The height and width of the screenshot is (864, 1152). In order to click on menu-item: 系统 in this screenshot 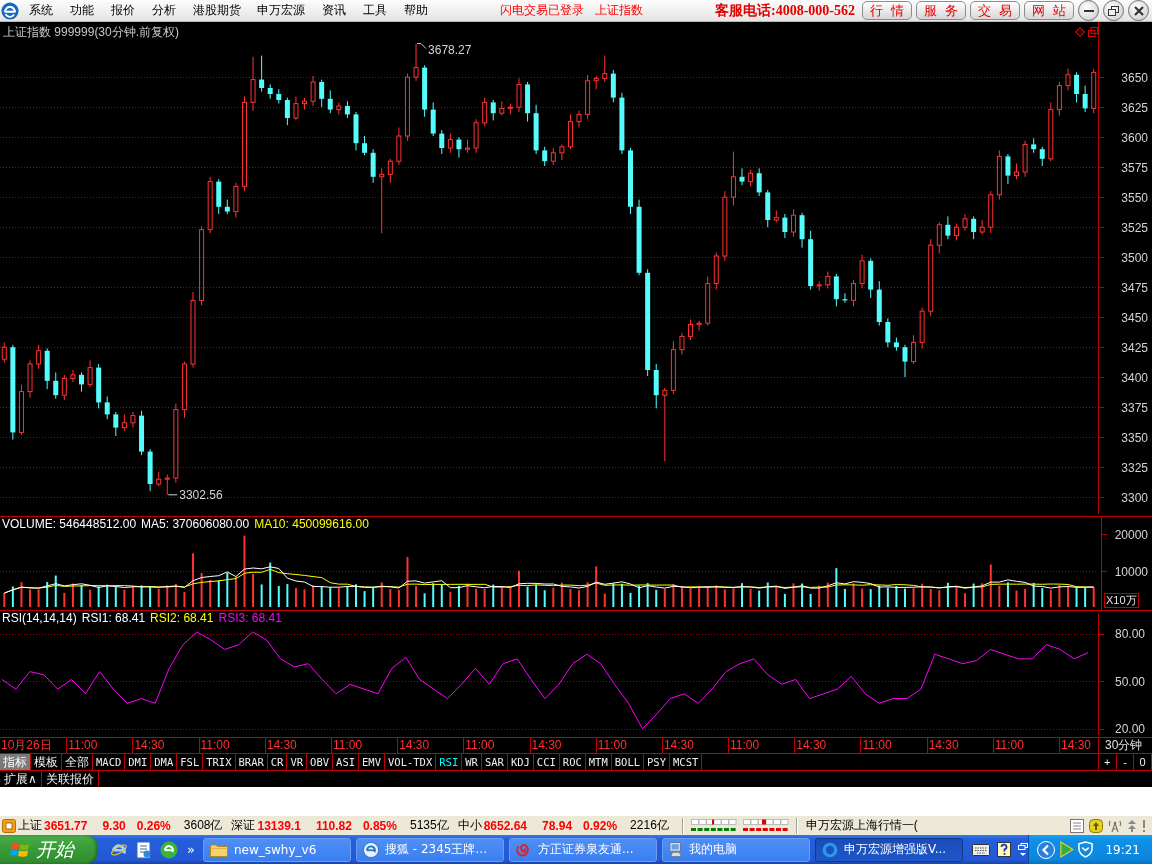, I will do `click(41, 10)`.